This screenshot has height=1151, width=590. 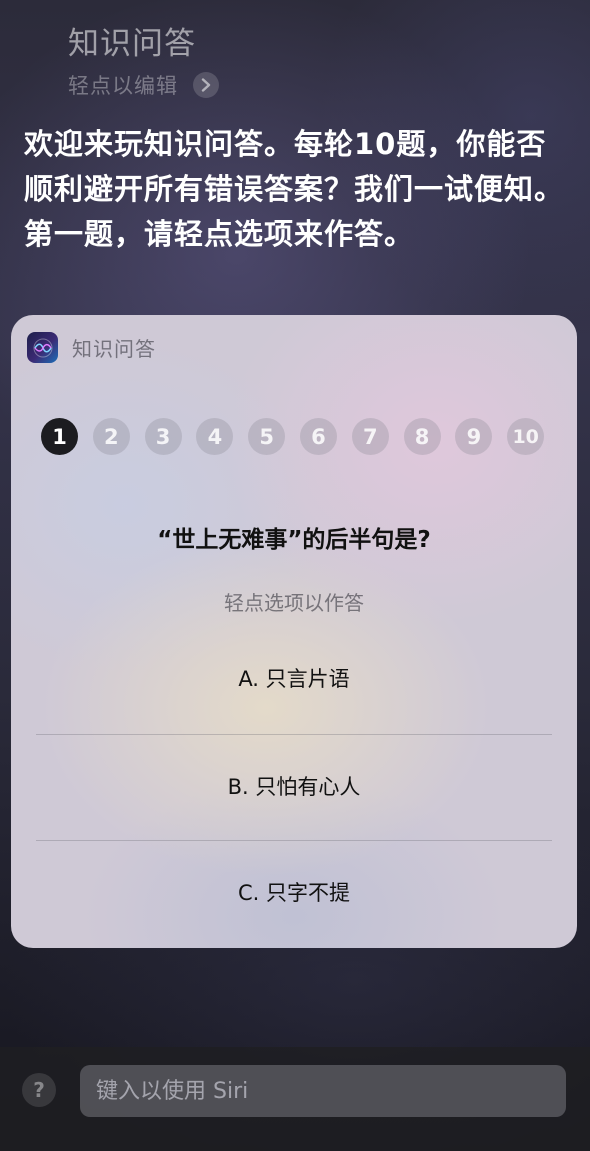 I want to click on progress-dot-10: 10, so click(x=526, y=436).